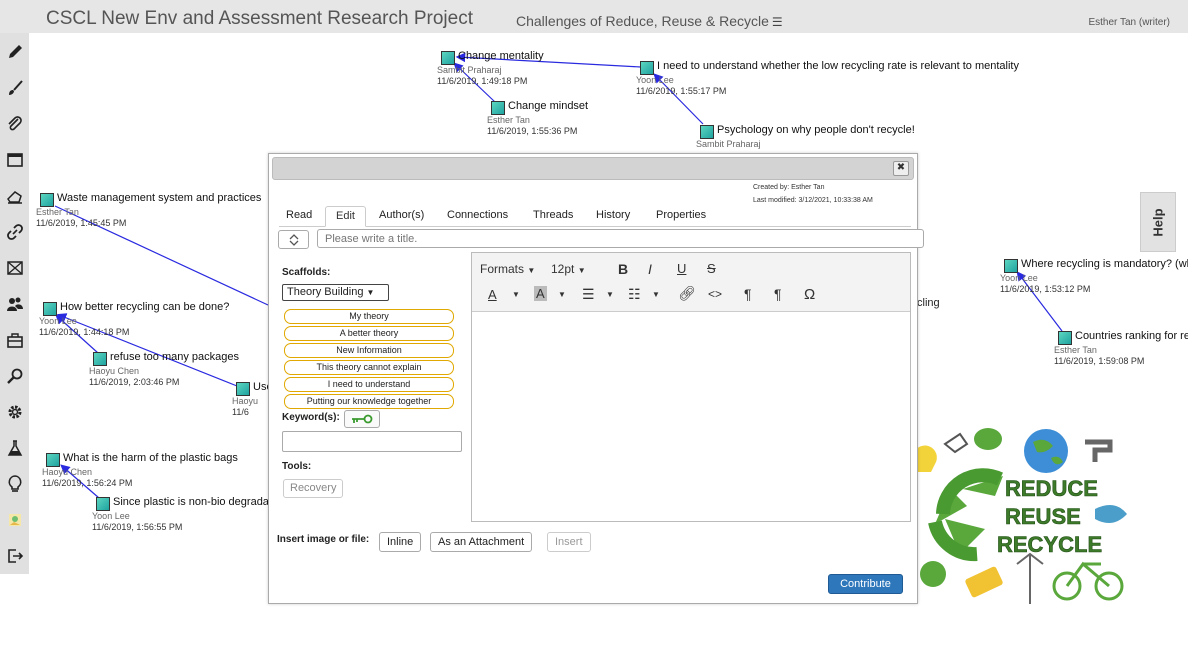 This screenshot has width=1188, height=650. Describe the element at coordinates (293, 239) in the screenshot. I see `note-type-stepper` at that location.